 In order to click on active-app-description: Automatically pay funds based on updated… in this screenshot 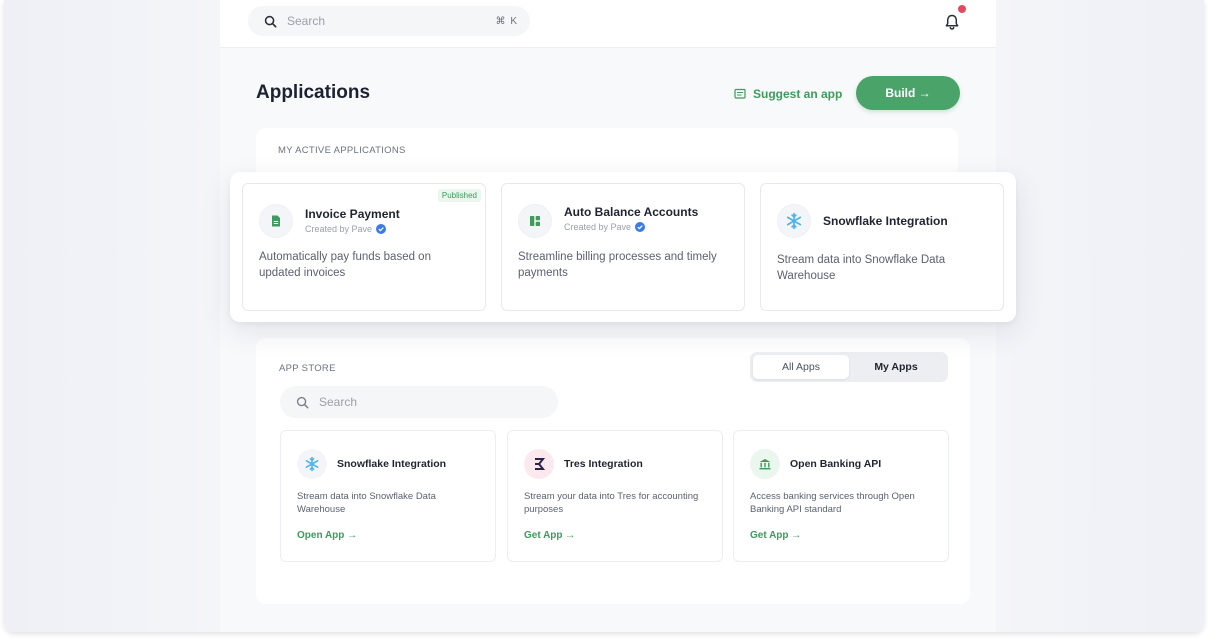, I will do `click(345, 265)`.